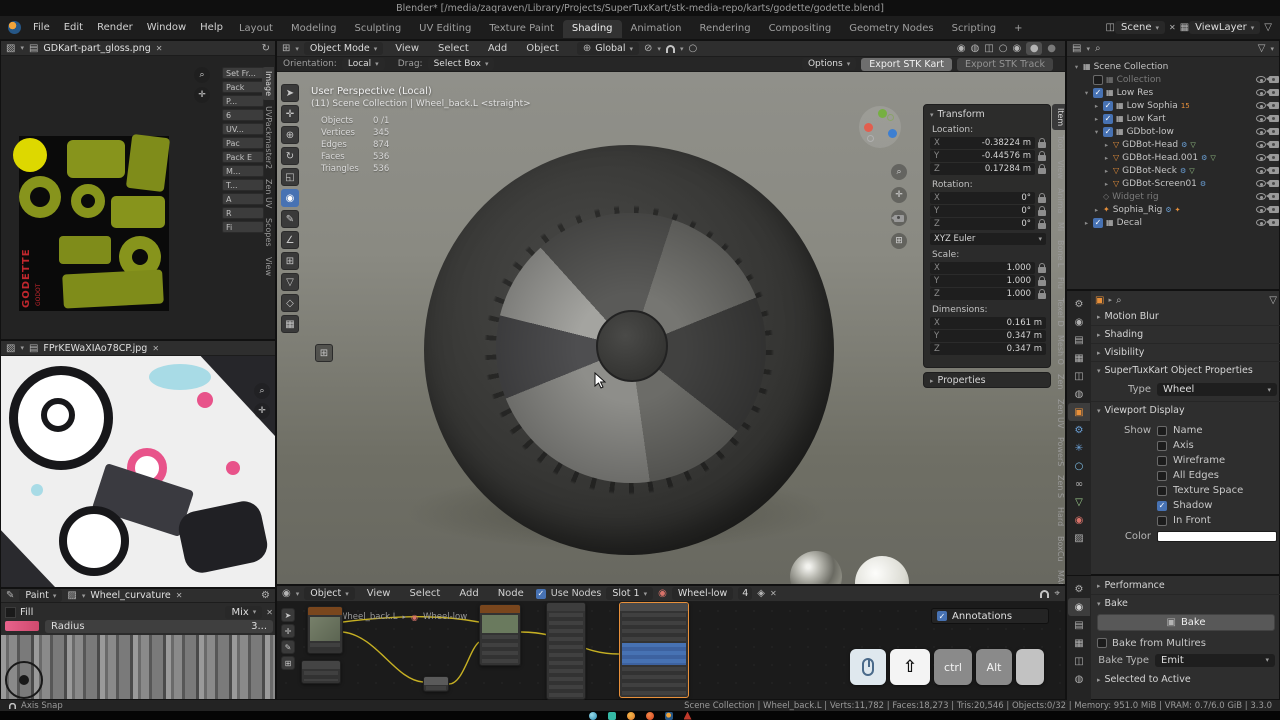 Image resolution: width=1280 pixels, height=720 pixels. What do you see at coordinates (1173, 79) in the screenshot?
I see `outliner-row-collection: ▦ Collection` at bounding box center [1173, 79].